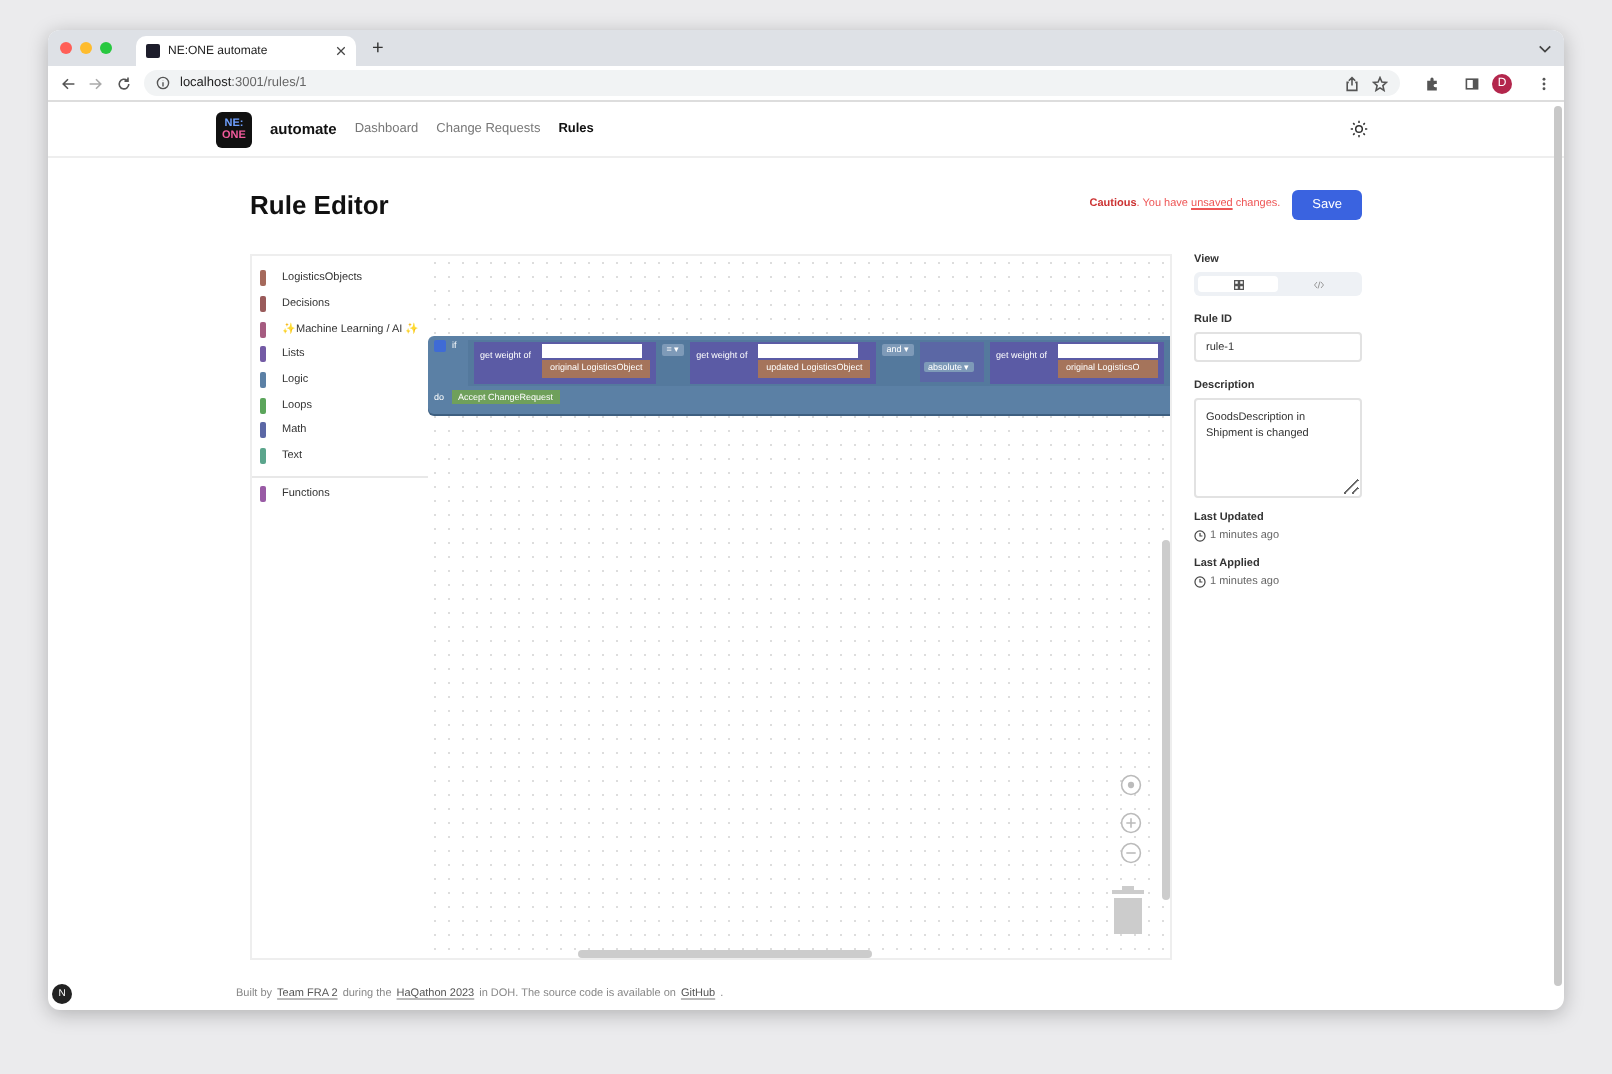  I want to click on back-arrow-icon, so click(68, 83).